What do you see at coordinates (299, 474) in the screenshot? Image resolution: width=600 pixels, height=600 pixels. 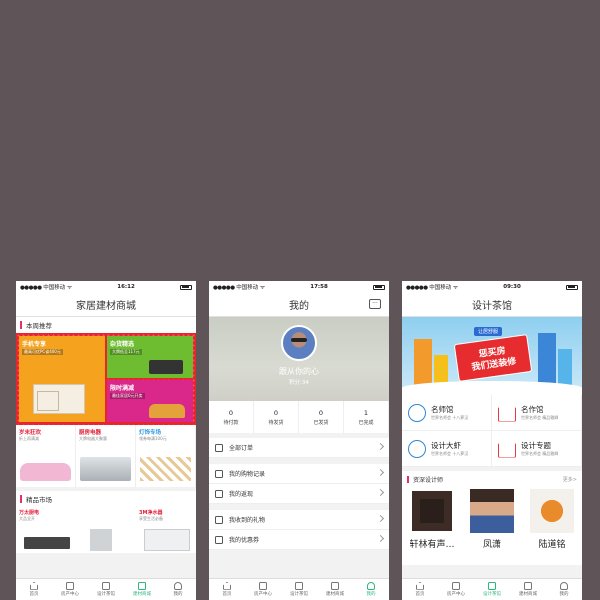 I see `menu-purchase-history: 我的购物记录` at bounding box center [299, 474].